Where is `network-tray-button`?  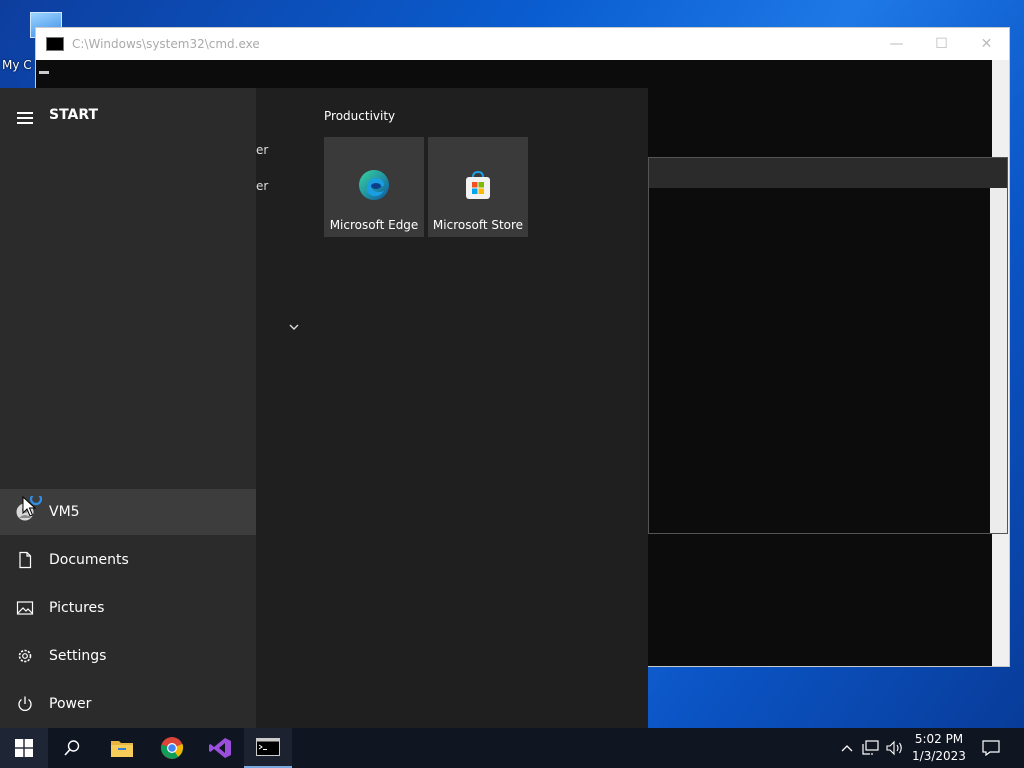 network-tray-button is located at coordinates (871, 748).